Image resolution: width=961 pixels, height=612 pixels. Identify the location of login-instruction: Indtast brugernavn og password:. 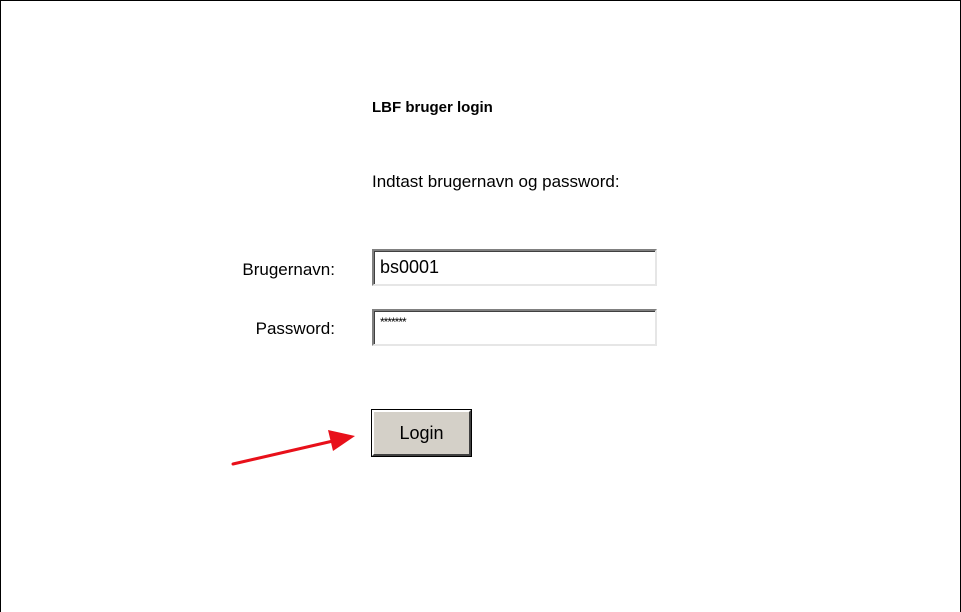
(496, 181).